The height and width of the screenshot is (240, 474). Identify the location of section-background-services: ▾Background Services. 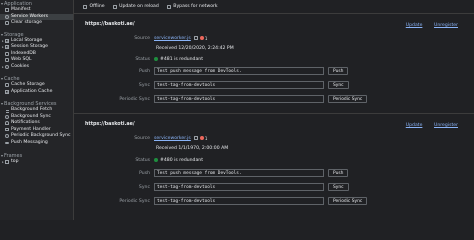
(36, 103).